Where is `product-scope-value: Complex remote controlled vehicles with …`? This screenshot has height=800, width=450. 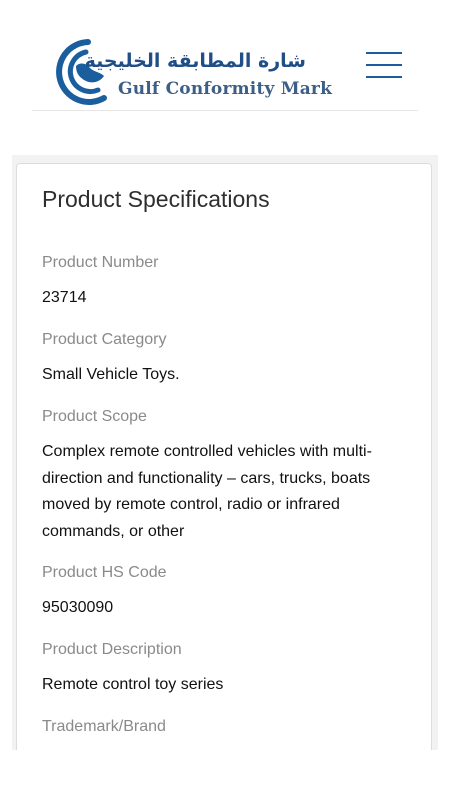
product-scope-value: Complex remote controlled vehicles with … is located at coordinates (207, 491).